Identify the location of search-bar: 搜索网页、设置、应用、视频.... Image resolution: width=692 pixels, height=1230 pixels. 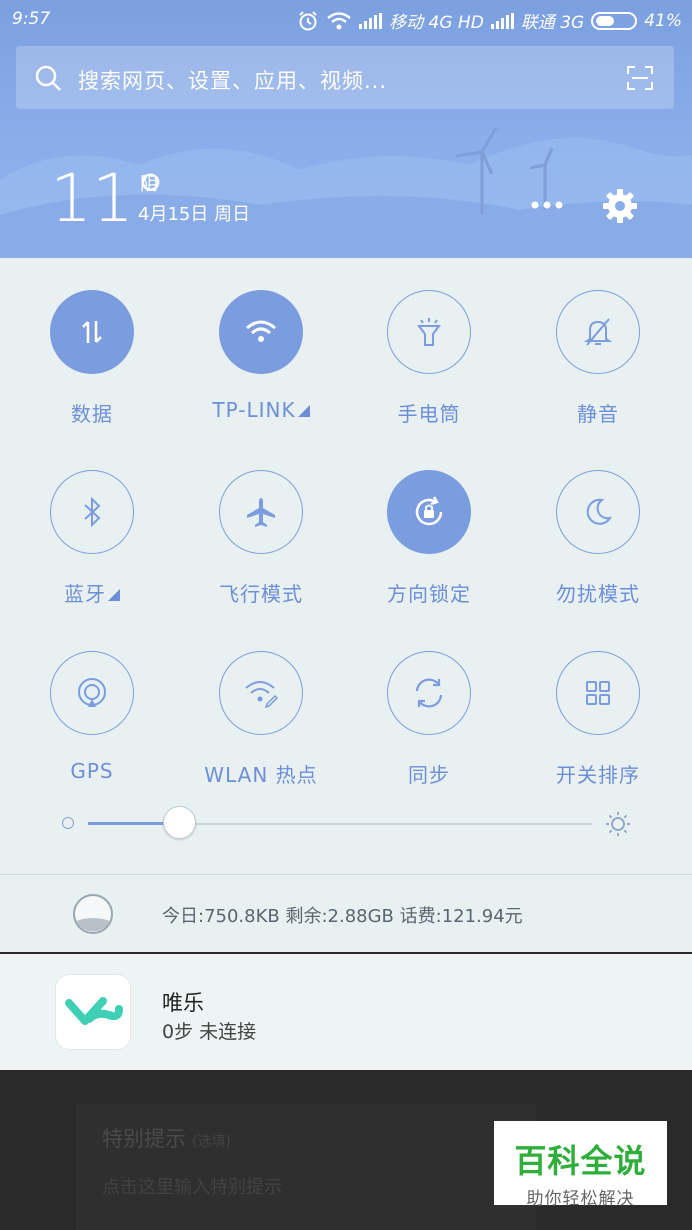
(345, 77).